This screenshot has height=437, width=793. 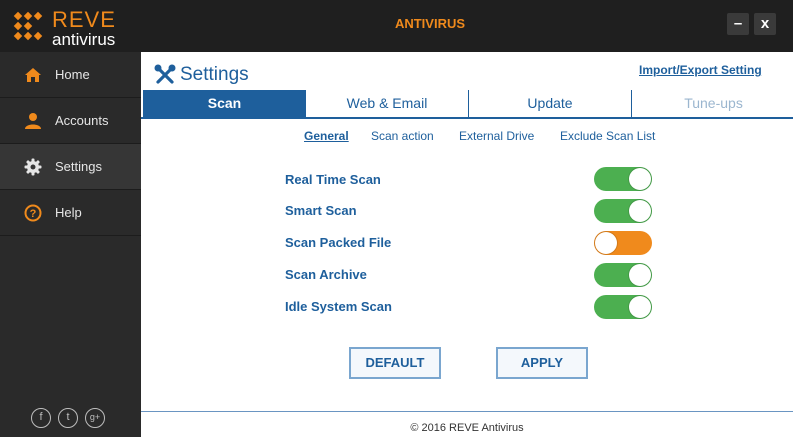 I want to click on tab-bar: Scan Web & Email Update Tune-ups, so click(x=467, y=104).